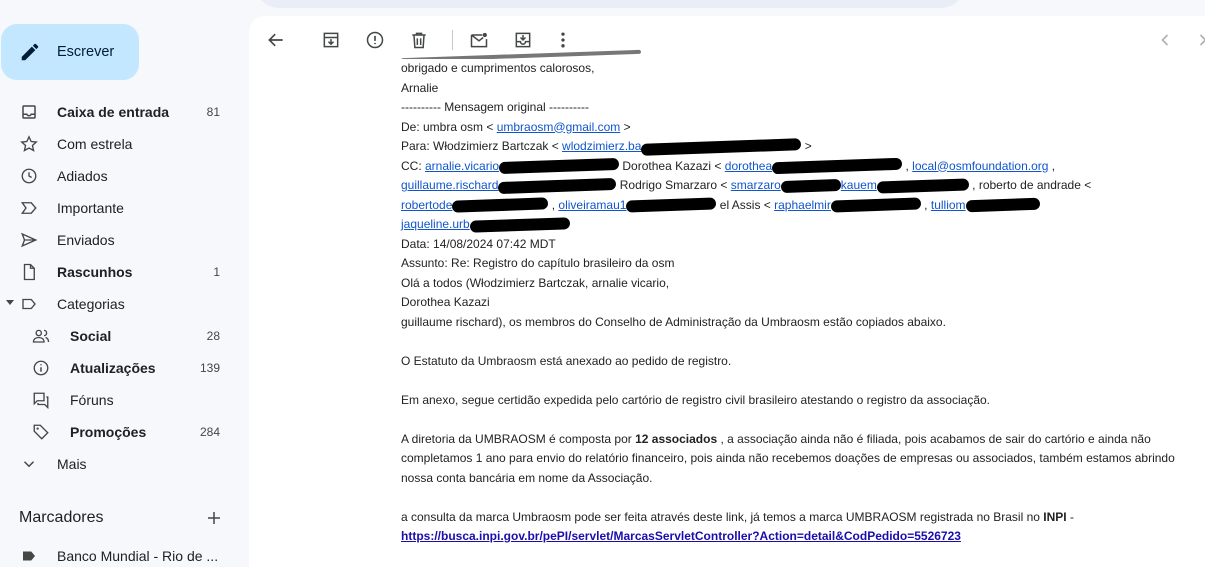 The height and width of the screenshot is (567, 1205). Describe the element at coordinates (29, 304) in the screenshot. I see `label-icon` at that location.